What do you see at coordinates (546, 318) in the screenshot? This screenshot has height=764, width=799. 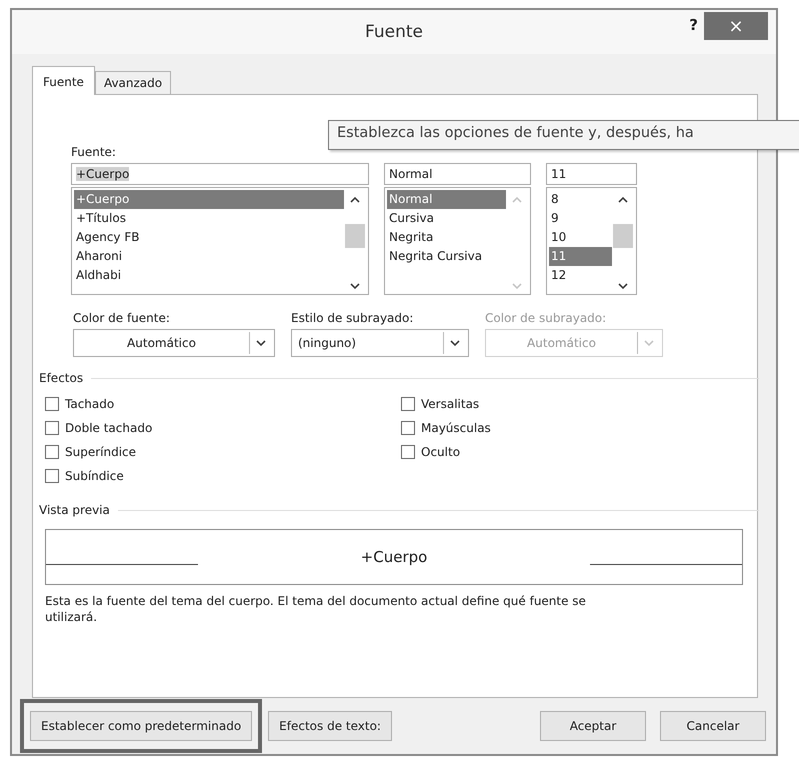 I see `dropdown-label: Color de subrayado:` at bounding box center [546, 318].